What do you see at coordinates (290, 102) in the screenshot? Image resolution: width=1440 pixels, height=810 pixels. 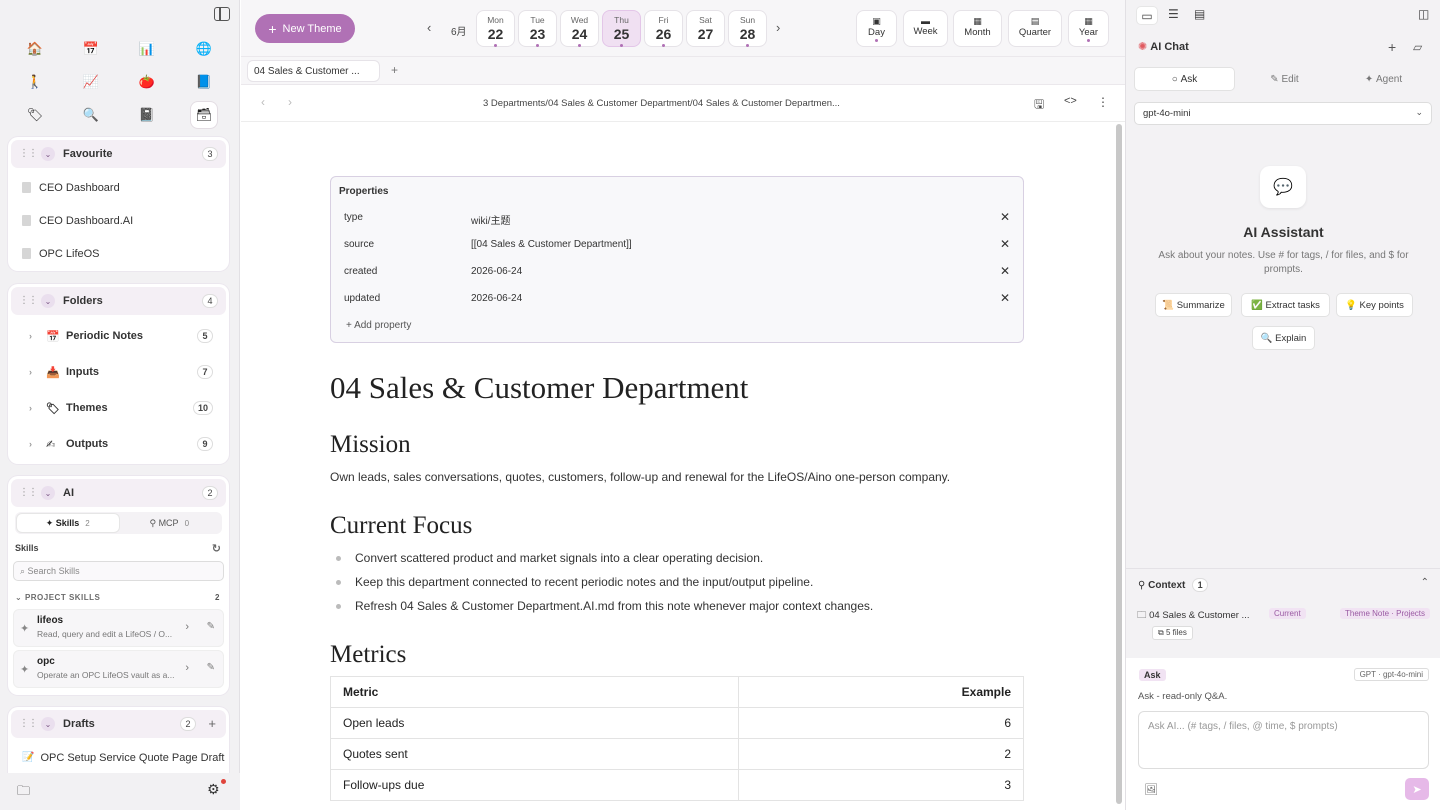 I see `forward-icon: ›` at bounding box center [290, 102].